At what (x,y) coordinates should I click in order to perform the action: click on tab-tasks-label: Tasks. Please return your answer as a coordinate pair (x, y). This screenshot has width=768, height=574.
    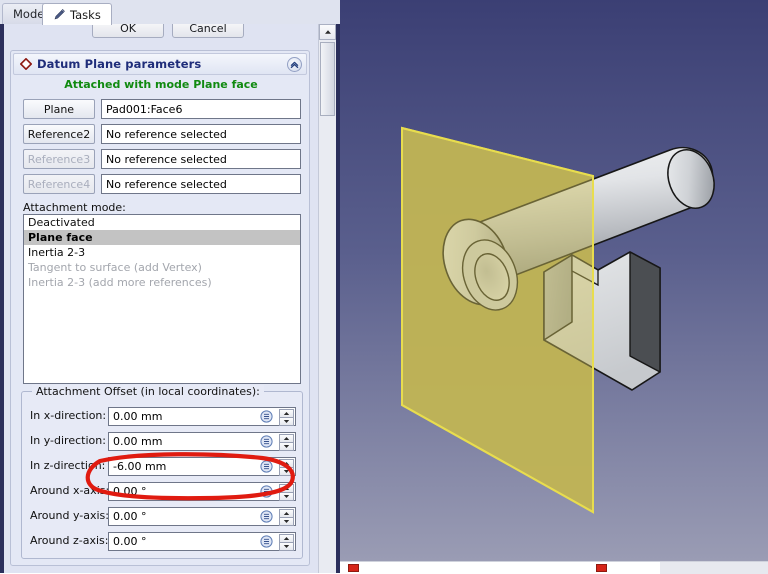
    Looking at the image, I should click on (85, 14).